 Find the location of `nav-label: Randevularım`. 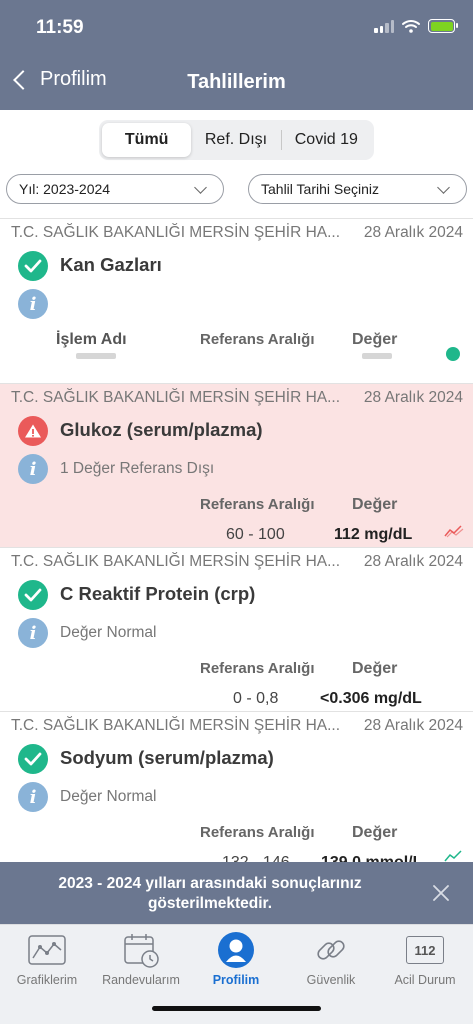

nav-label: Randevularım is located at coordinates (141, 980).